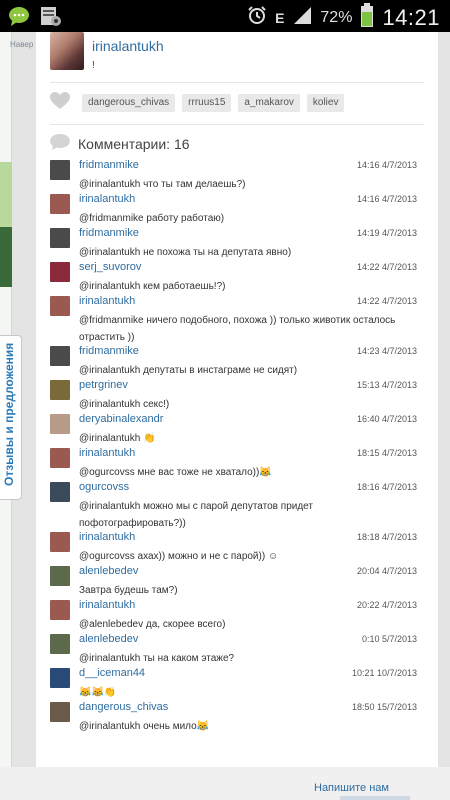 This screenshot has width=450, height=800. Describe the element at coordinates (104, 487) in the screenshot. I see `commenter-username: ogurcovss` at that location.